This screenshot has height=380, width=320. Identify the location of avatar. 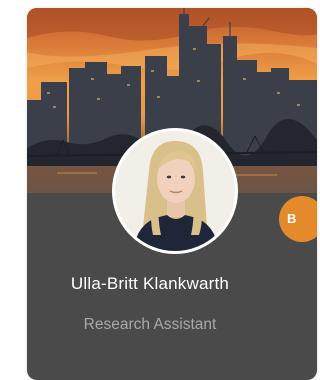
(175, 191).